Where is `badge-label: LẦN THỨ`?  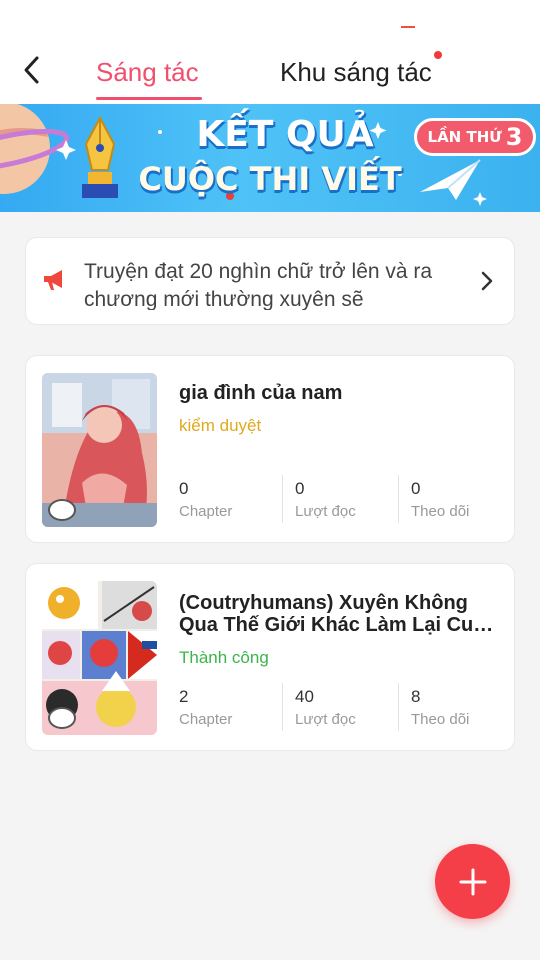
badge-label: LẦN THỨ is located at coordinates (464, 137).